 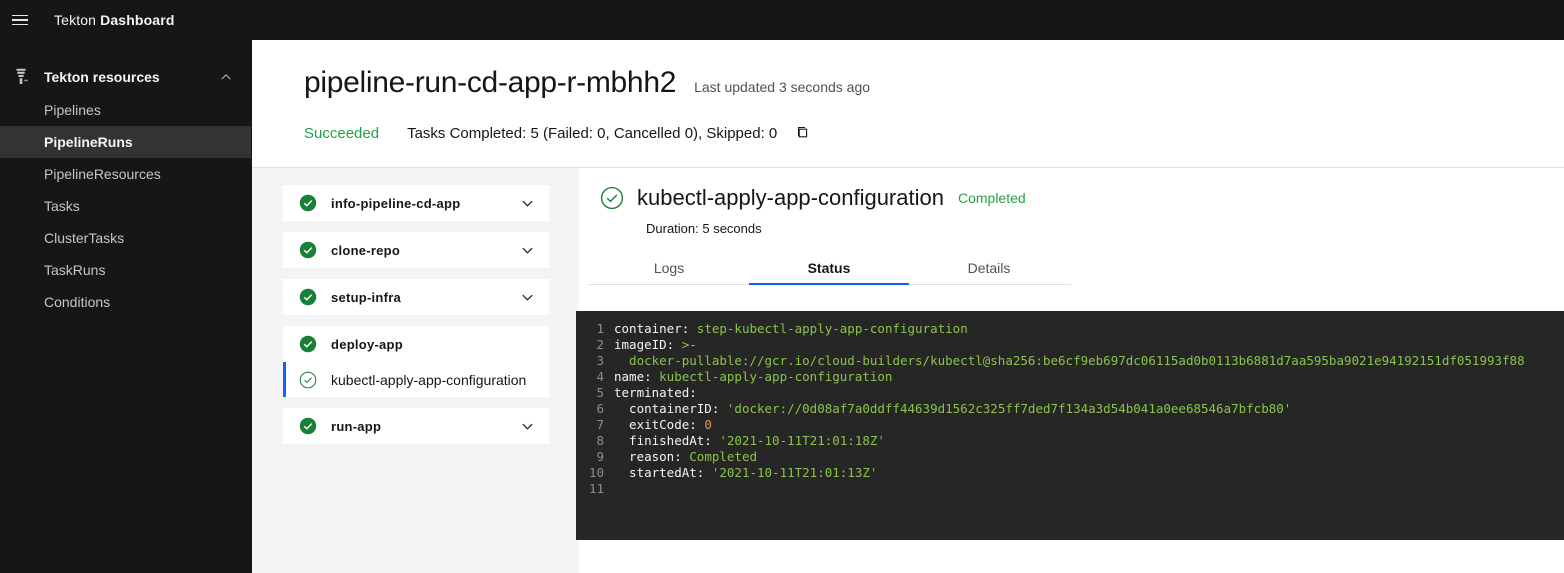 I want to click on line-number: 3, so click(x=600, y=360).